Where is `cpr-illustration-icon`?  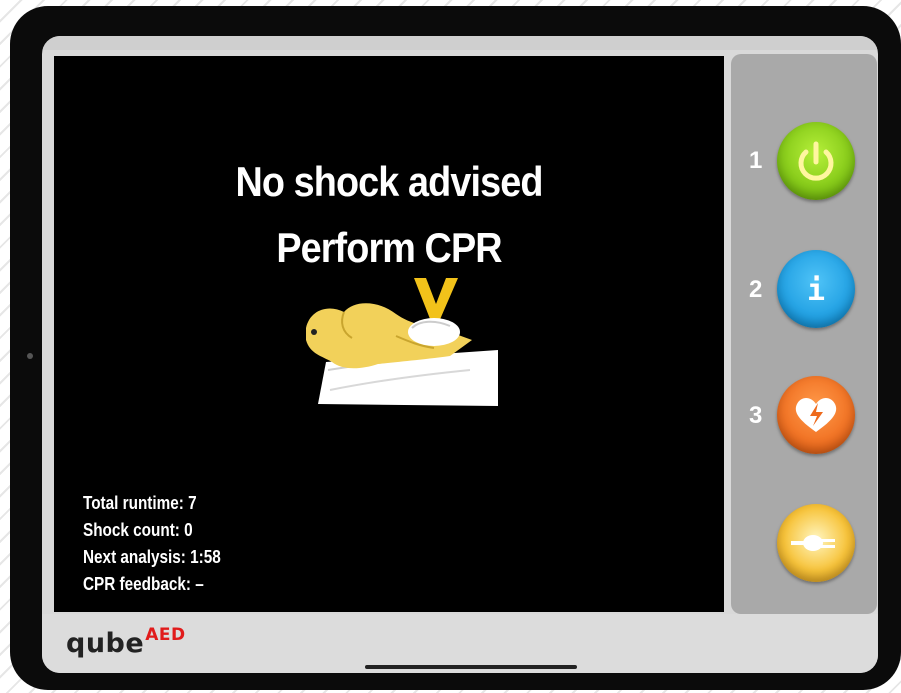 cpr-illustration-icon is located at coordinates (402, 342).